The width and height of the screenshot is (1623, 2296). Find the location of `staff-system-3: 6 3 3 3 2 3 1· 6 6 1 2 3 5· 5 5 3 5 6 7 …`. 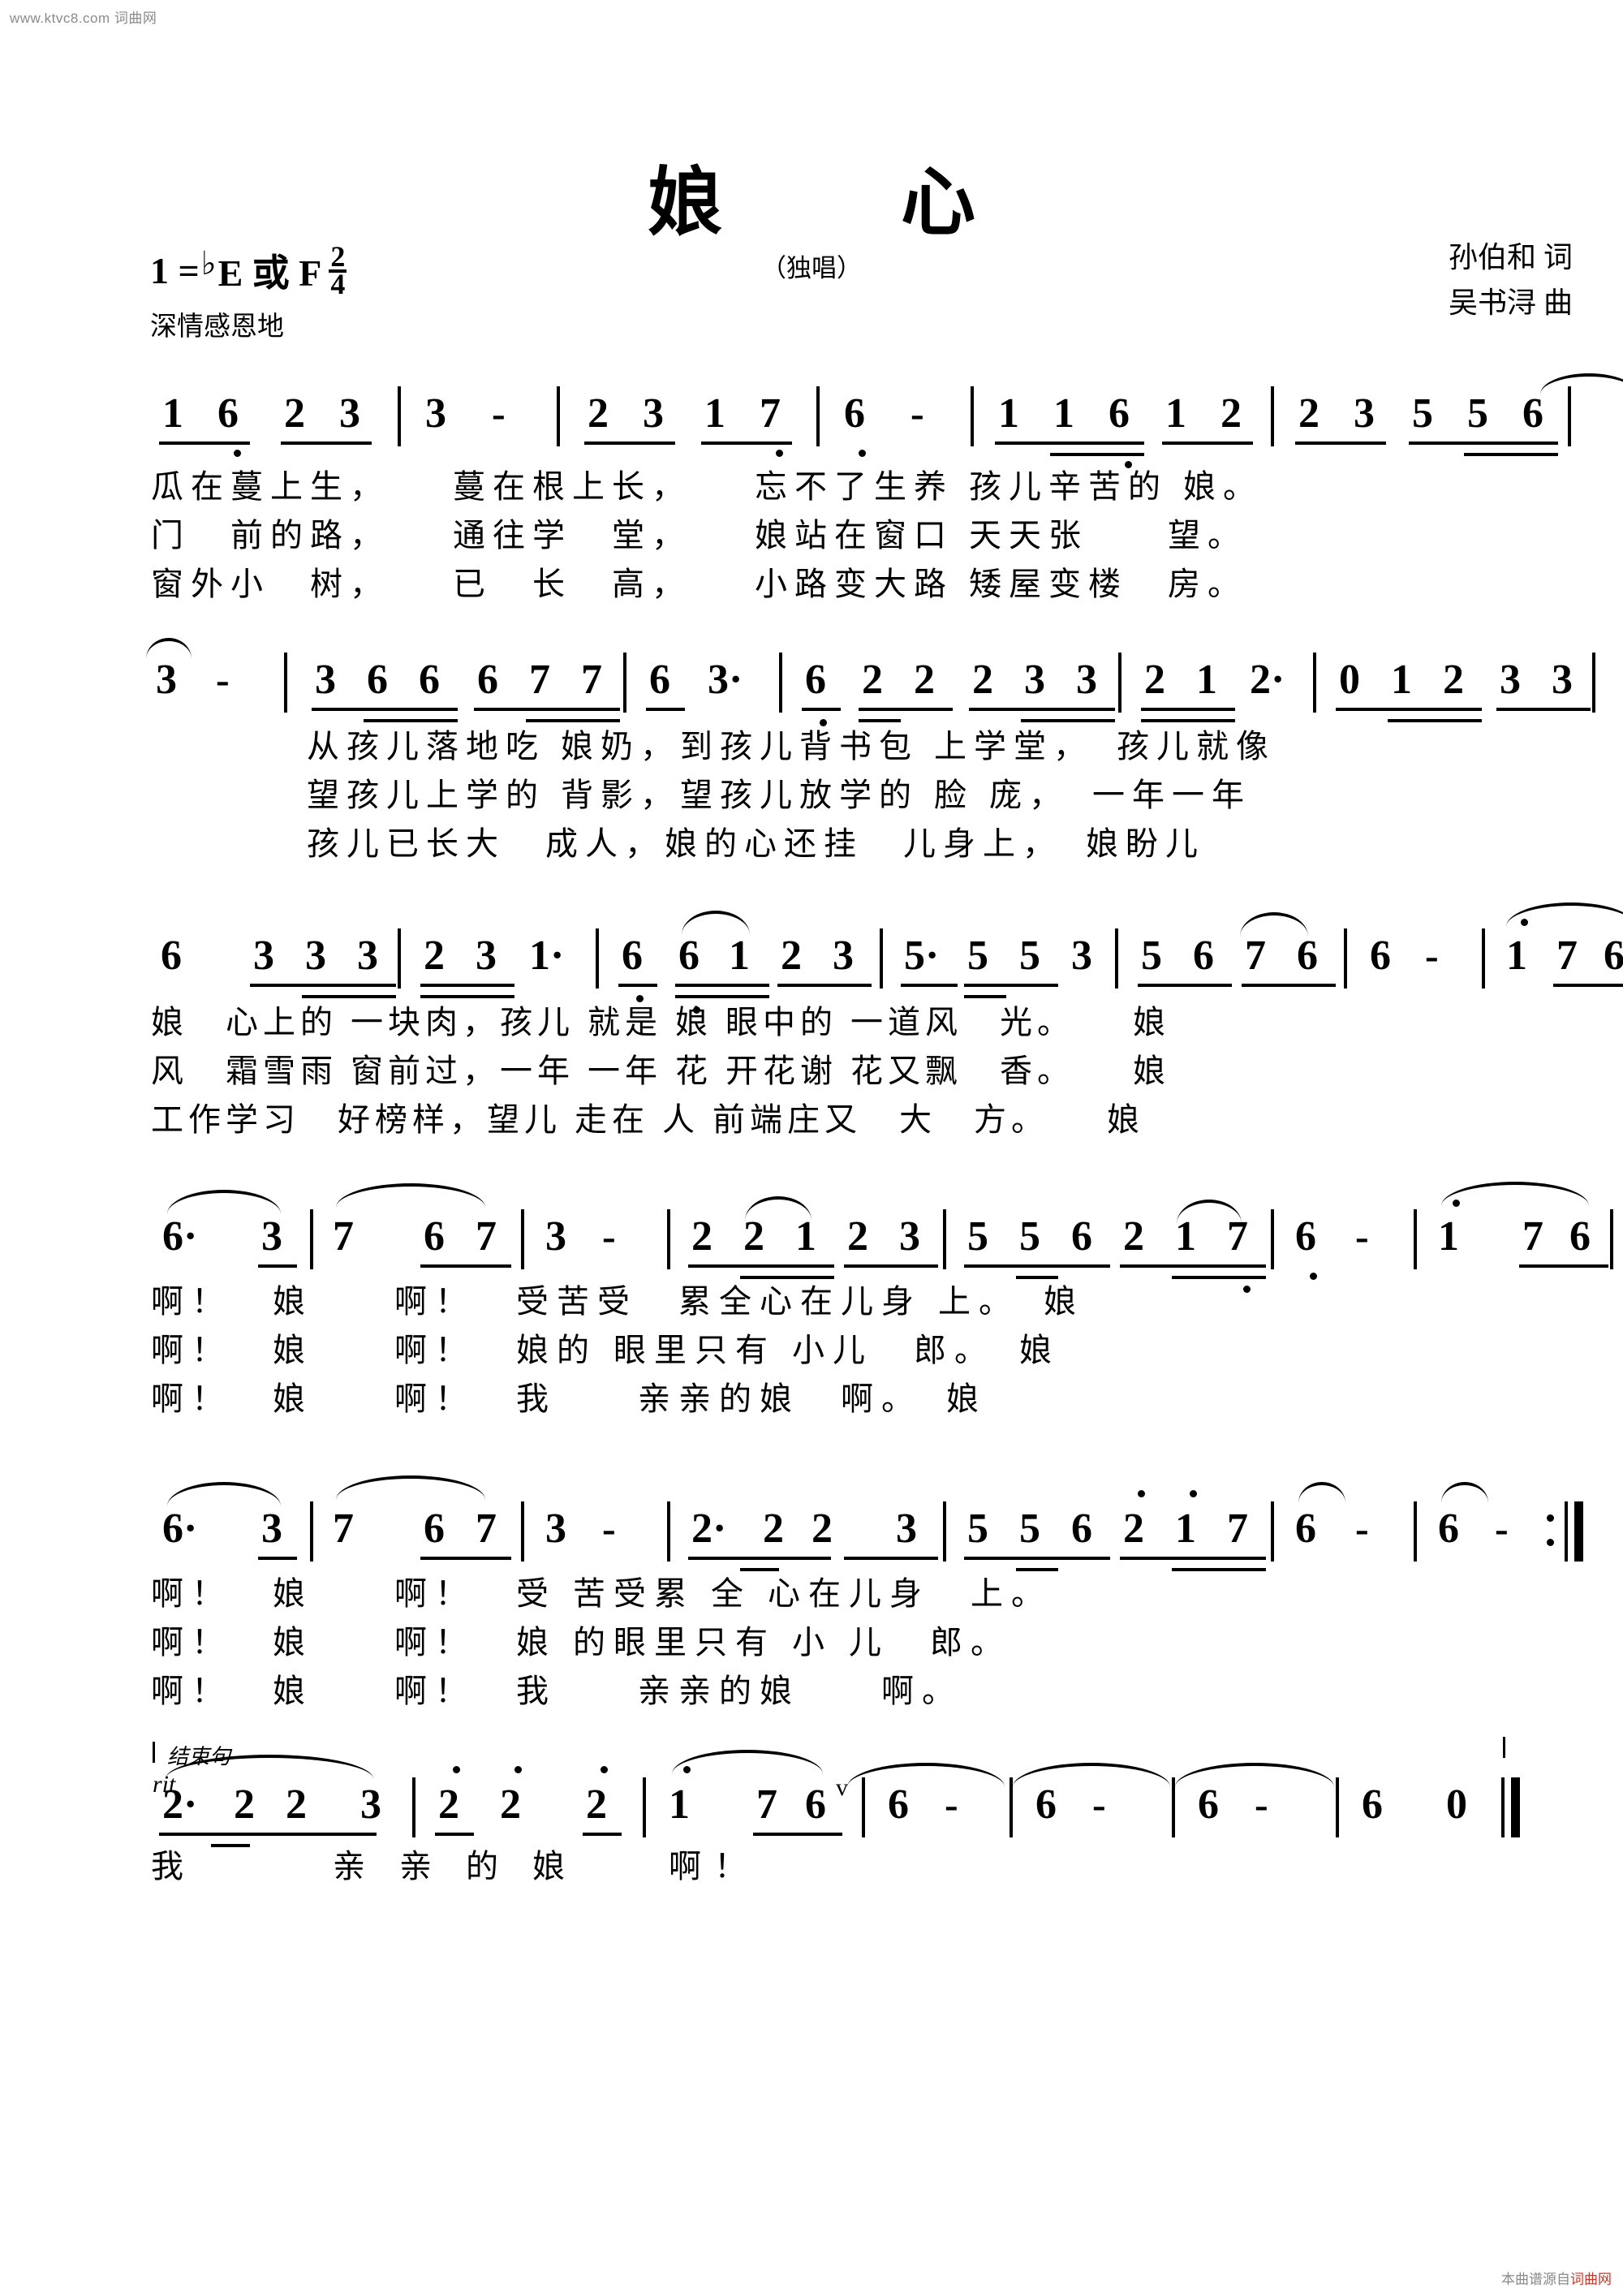

staff-system-3: 6 3 3 3 2 3 1· 6 6 1 2 3 5· 5 5 3 5 6 7 … is located at coordinates (811, 1026).